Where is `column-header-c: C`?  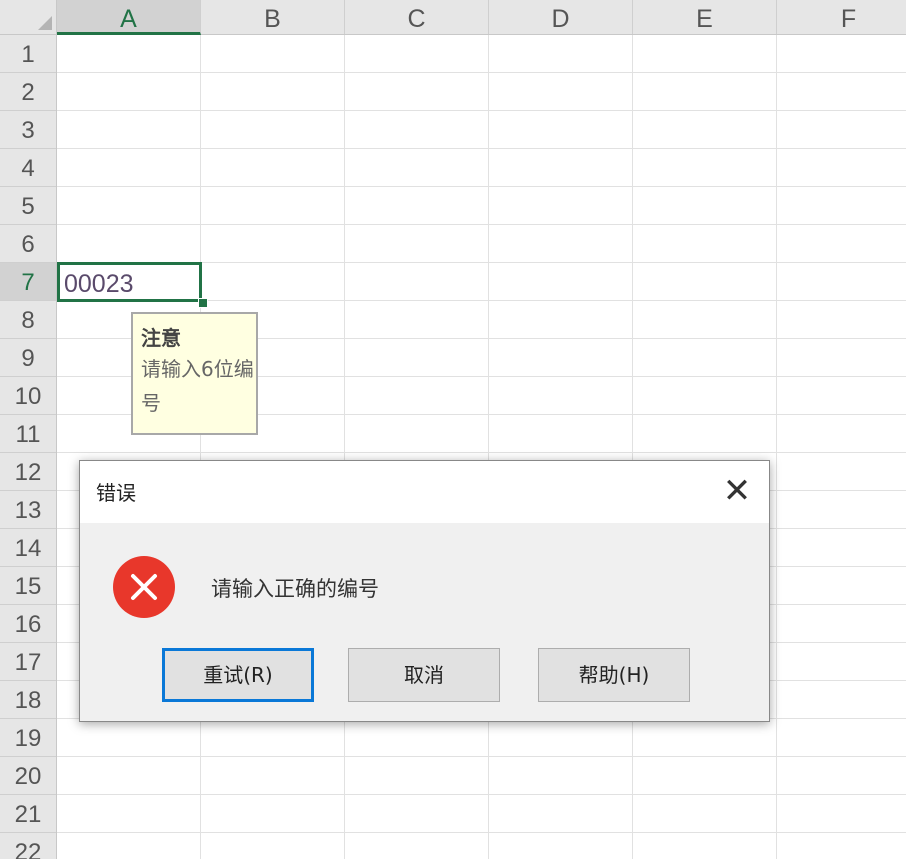
column-header-c: C is located at coordinates (417, 17).